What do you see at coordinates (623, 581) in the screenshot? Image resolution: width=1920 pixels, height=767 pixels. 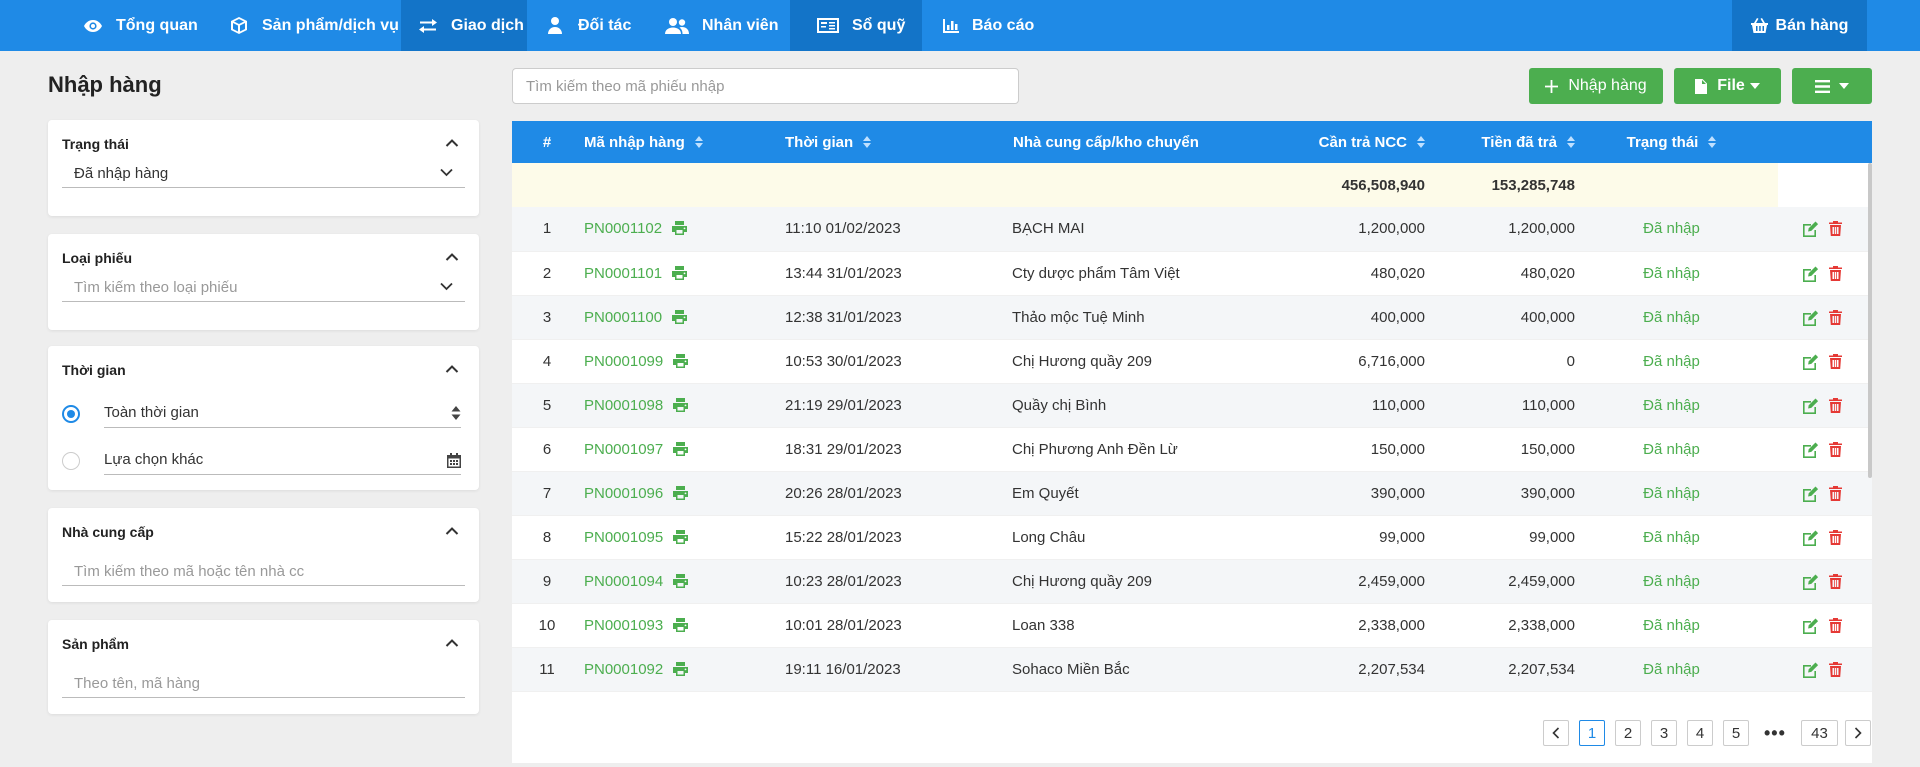 I see `receipt-code-link: PN0001094` at bounding box center [623, 581].